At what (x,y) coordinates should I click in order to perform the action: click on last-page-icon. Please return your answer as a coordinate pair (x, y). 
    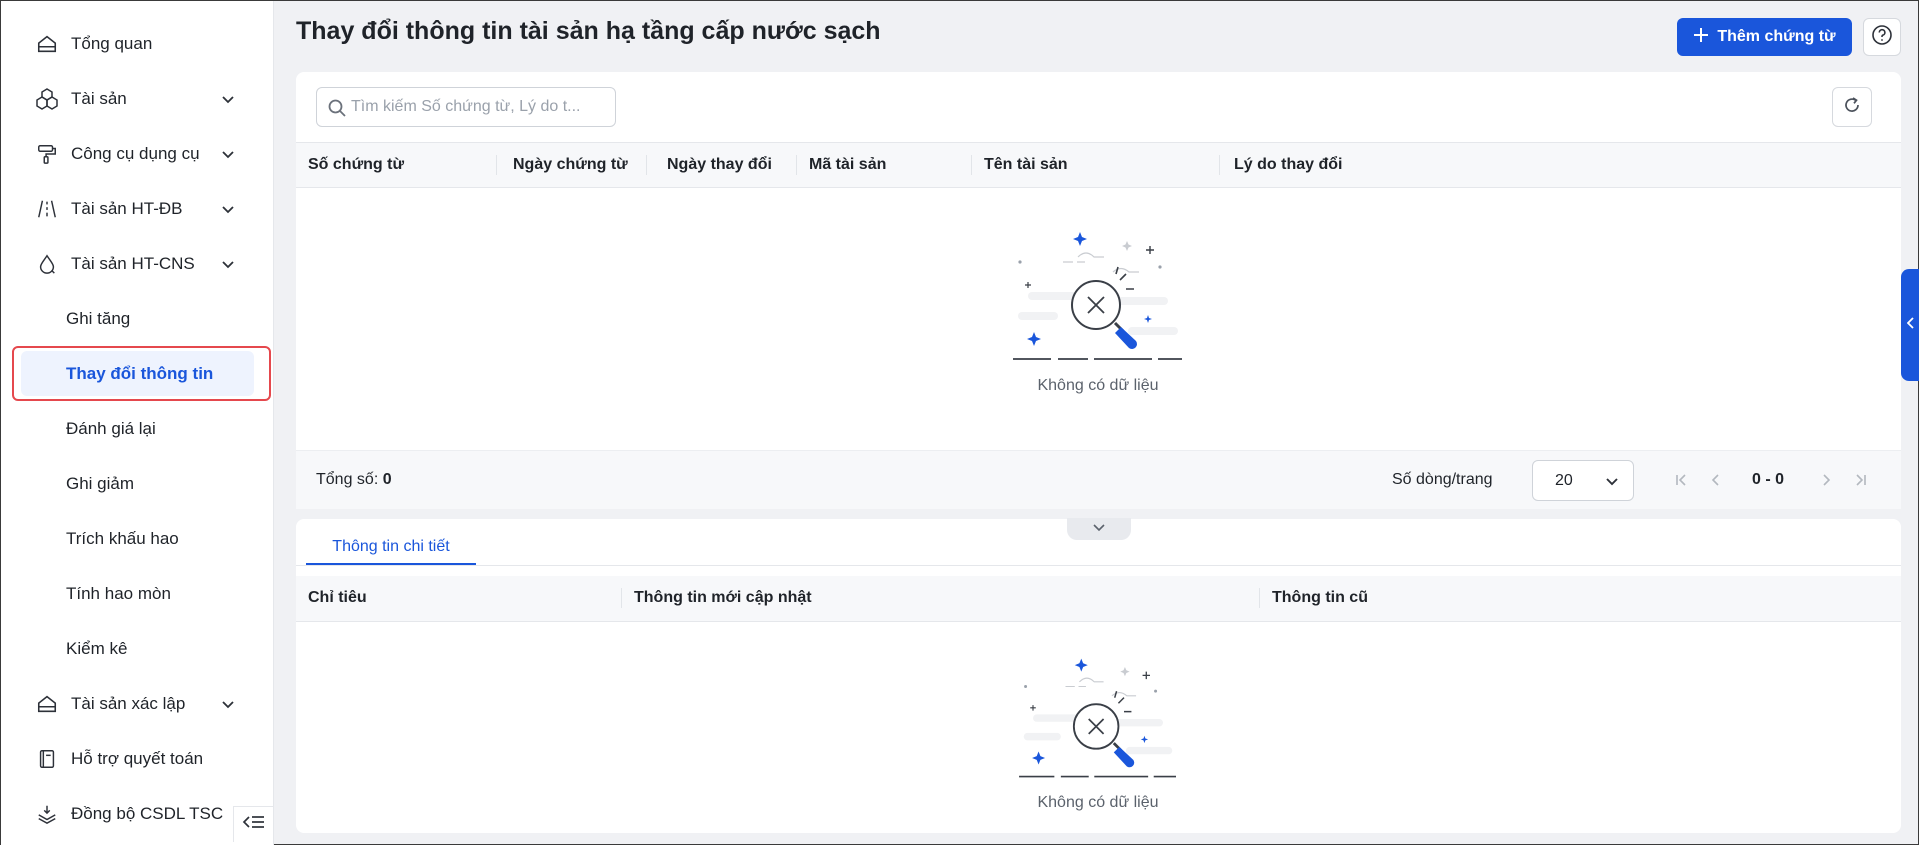
    Looking at the image, I should click on (1861, 480).